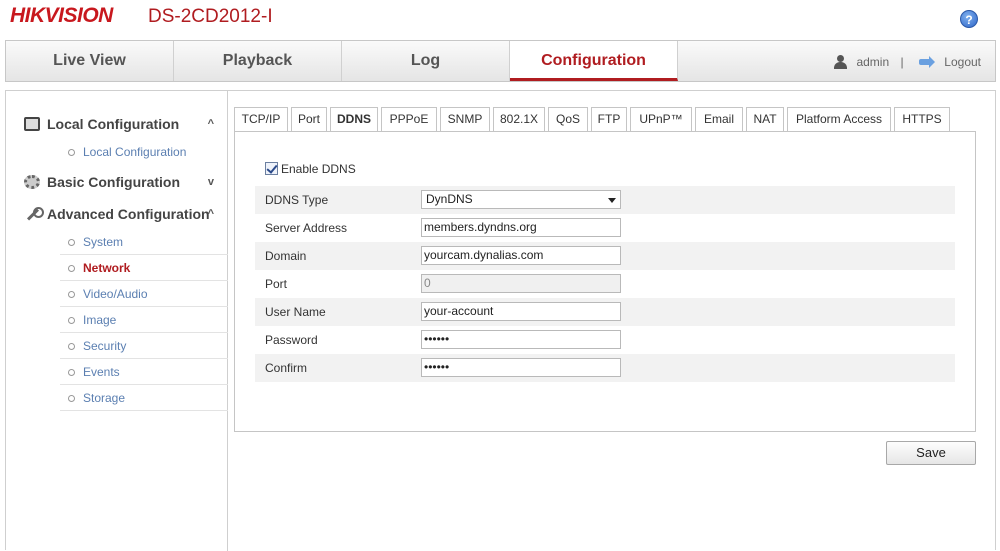 The width and height of the screenshot is (1000, 551). What do you see at coordinates (297, 200) in the screenshot?
I see `ddns-type-label: DDNS Type` at bounding box center [297, 200].